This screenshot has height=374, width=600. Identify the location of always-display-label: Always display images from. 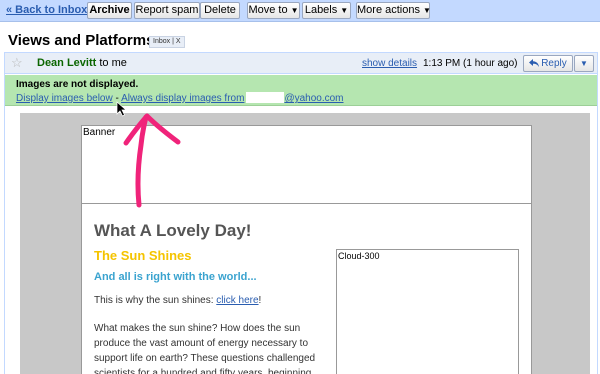
(183, 98).